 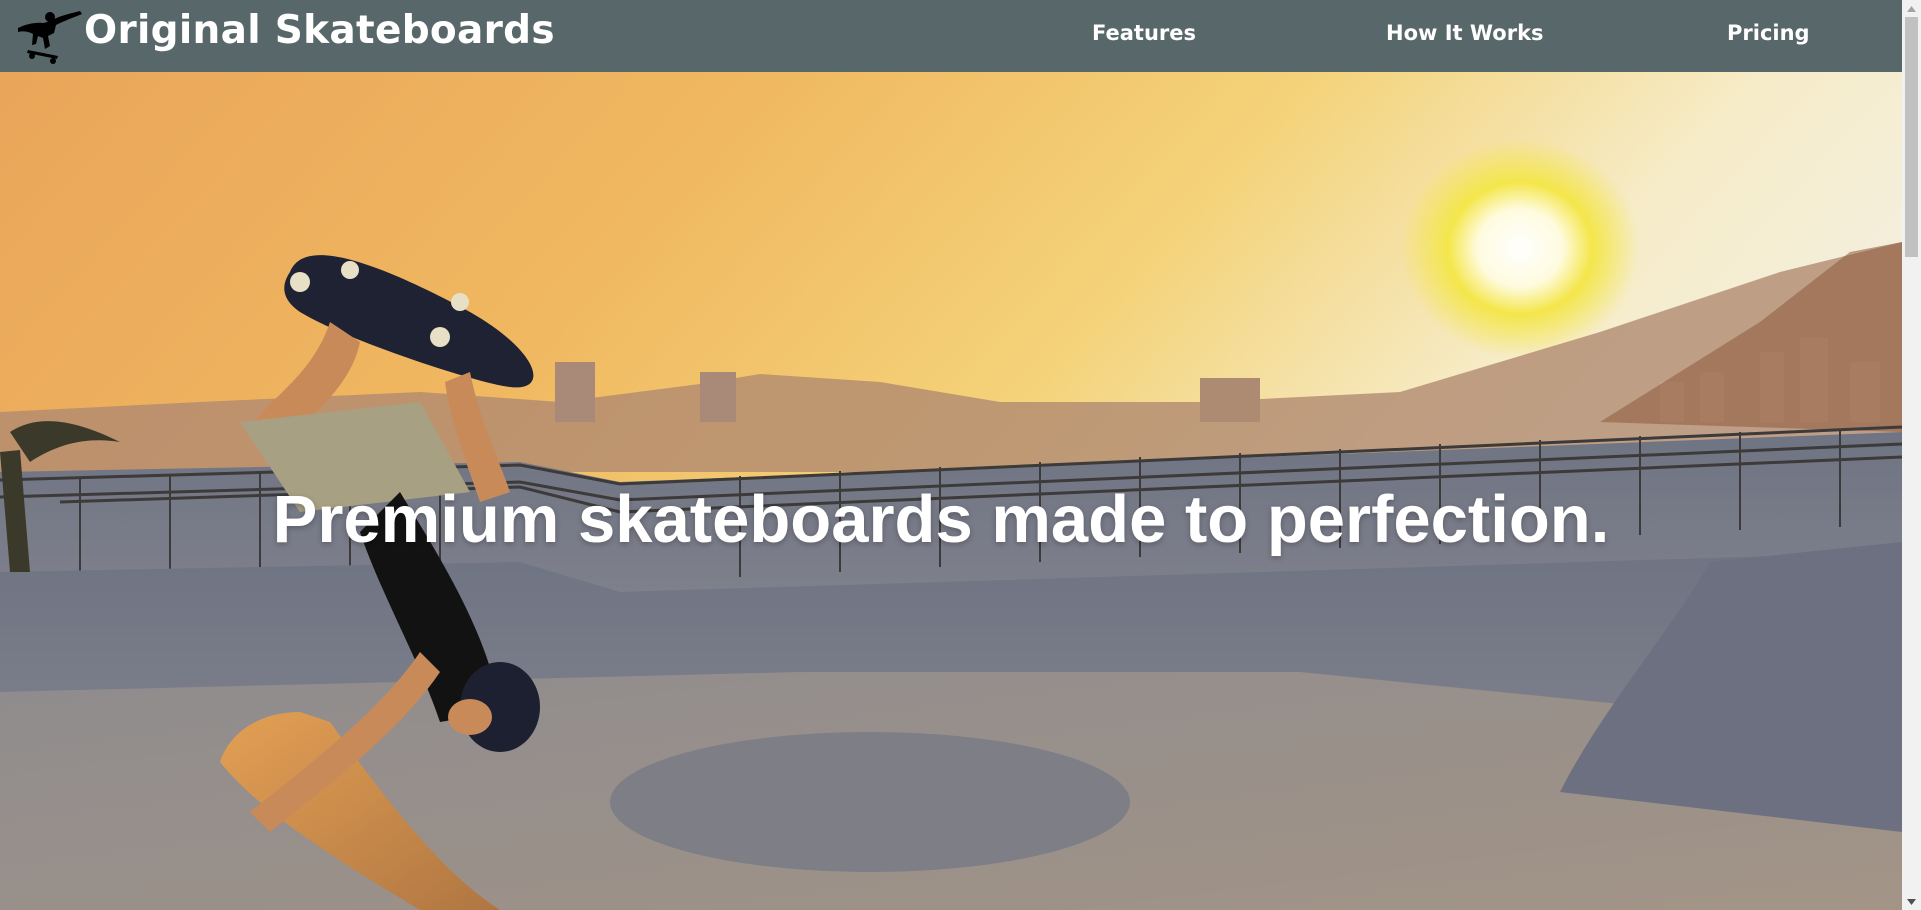 What do you see at coordinates (1144, 33) in the screenshot?
I see `nav-features-link: Features` at bounding box center [1144, 33].